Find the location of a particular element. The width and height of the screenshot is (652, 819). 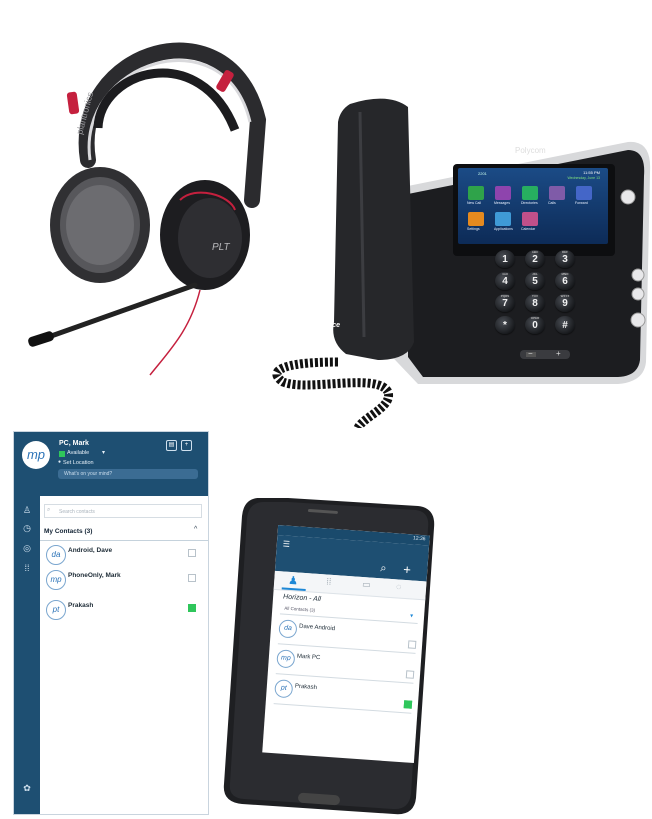

keypad-key: TUV 8 is located at coordinates (535, 303).